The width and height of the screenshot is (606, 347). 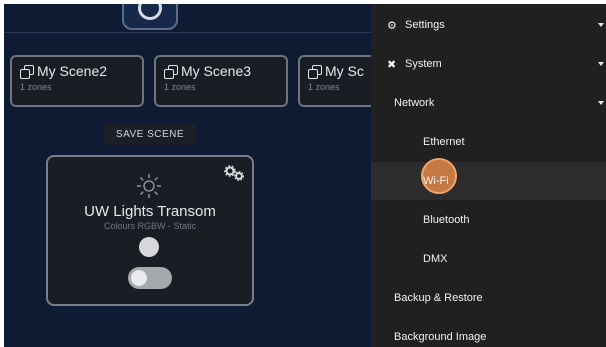 What do you see at coordinates (488, 142) in the screenshot?
I see `menu-ethernet: Ethernet` at bounding box center [488, 142].